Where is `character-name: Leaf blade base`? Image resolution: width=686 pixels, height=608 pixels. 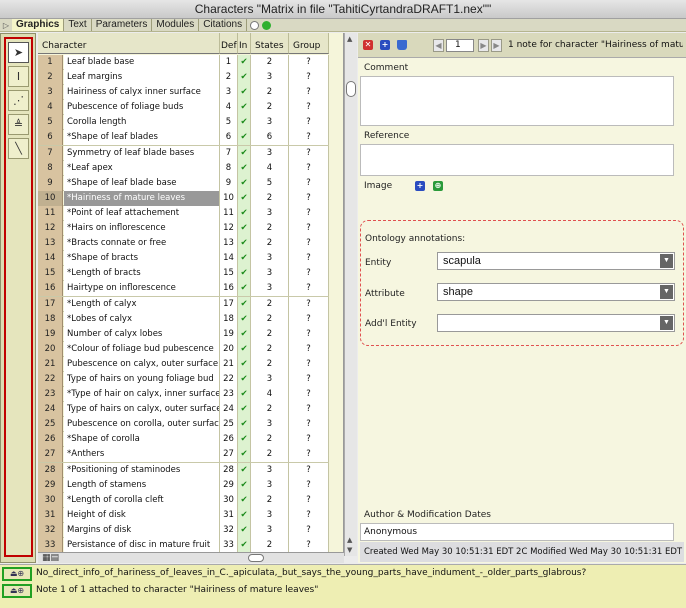 character-name: Leaf blade base is located at coordinates (142, 62).